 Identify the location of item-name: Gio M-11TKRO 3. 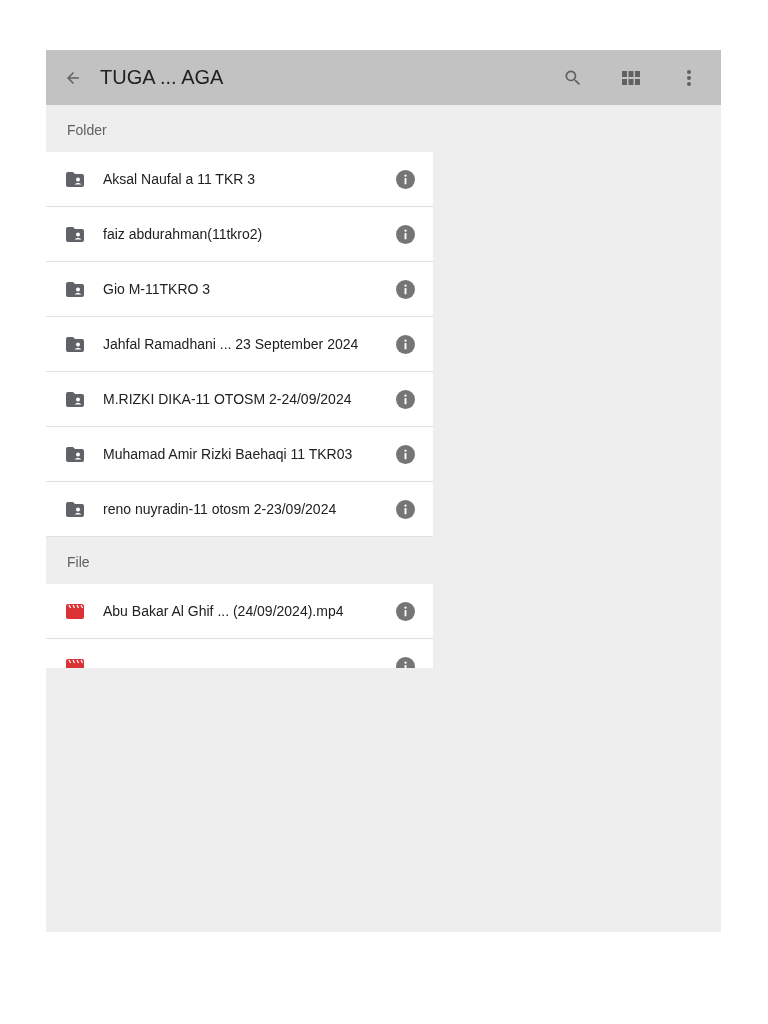
(157, 289).